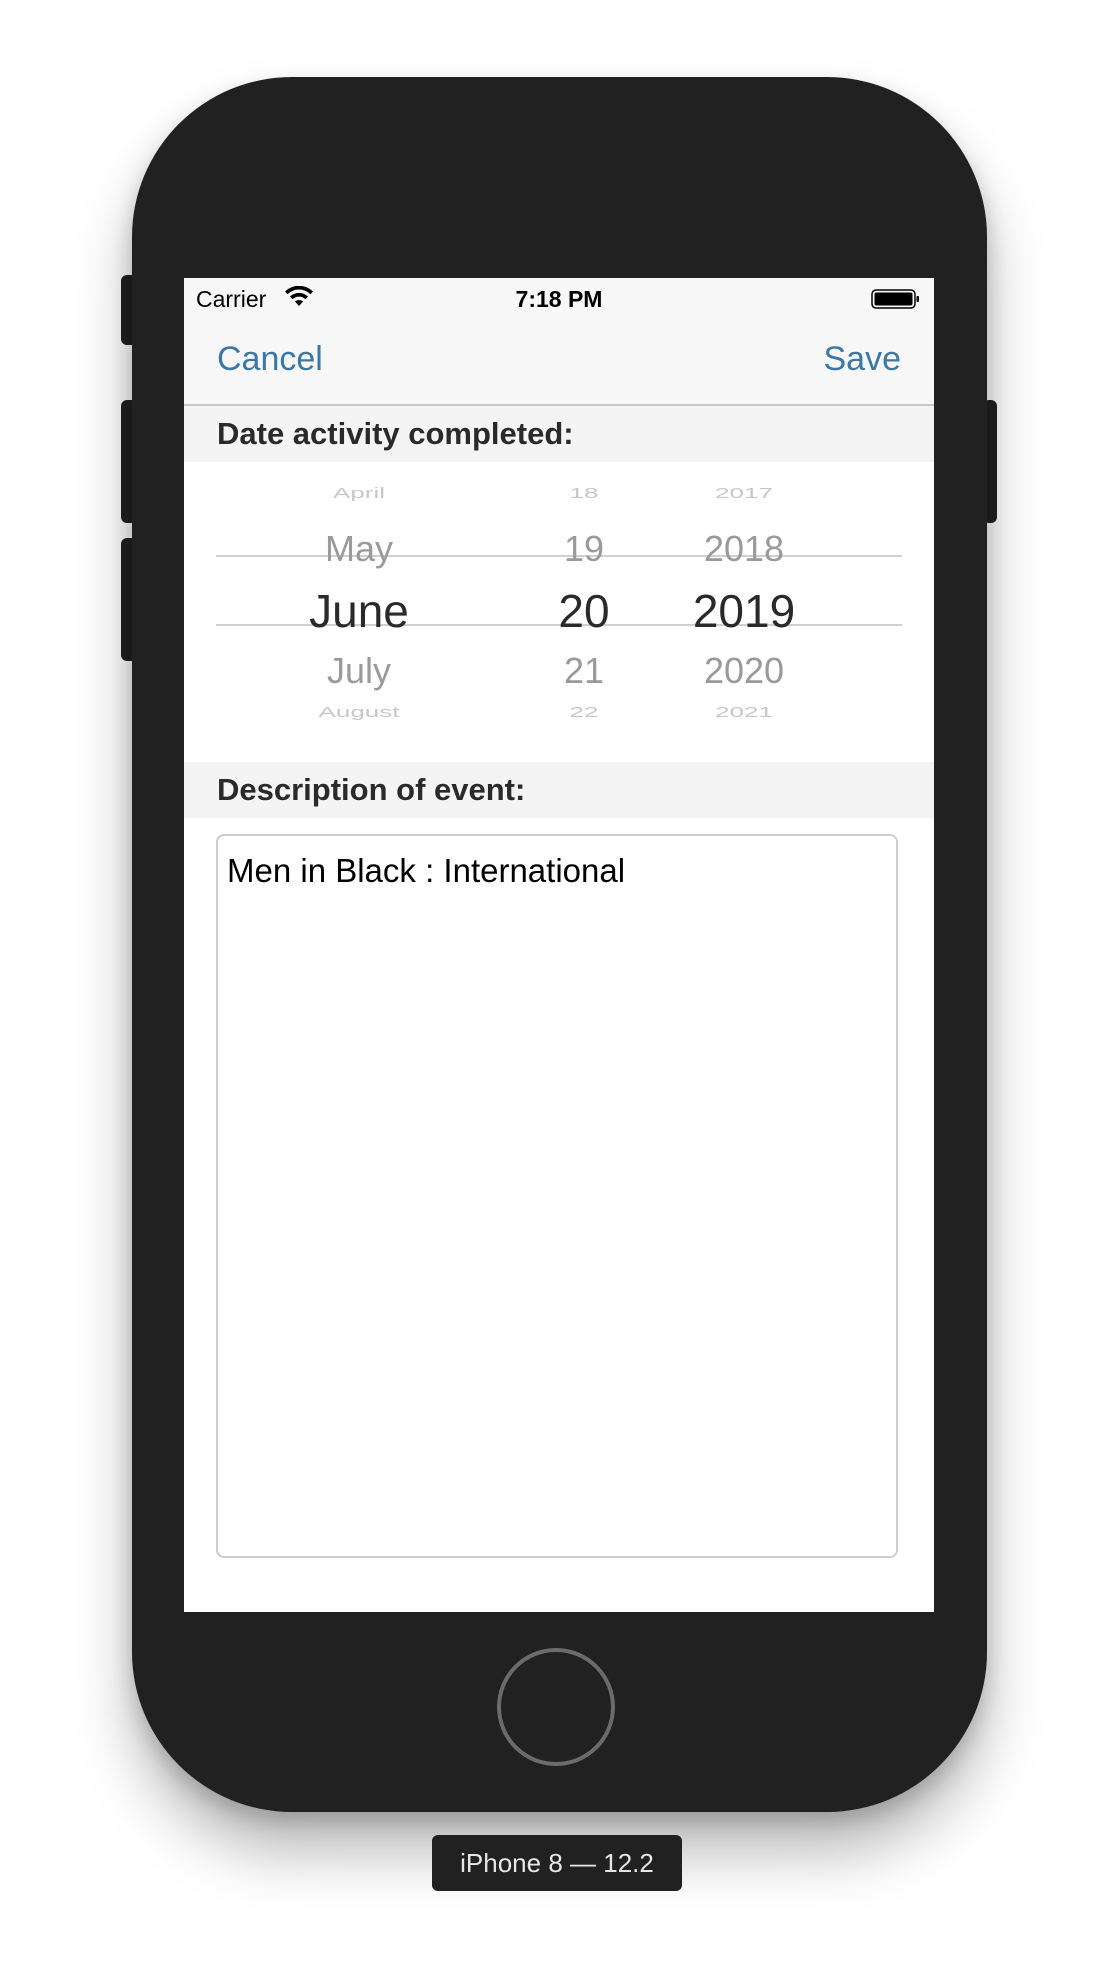  What do you see at coordinates (556, 1707) in the screenshot?
I see `home-button` at bounding box center [556, 1707].